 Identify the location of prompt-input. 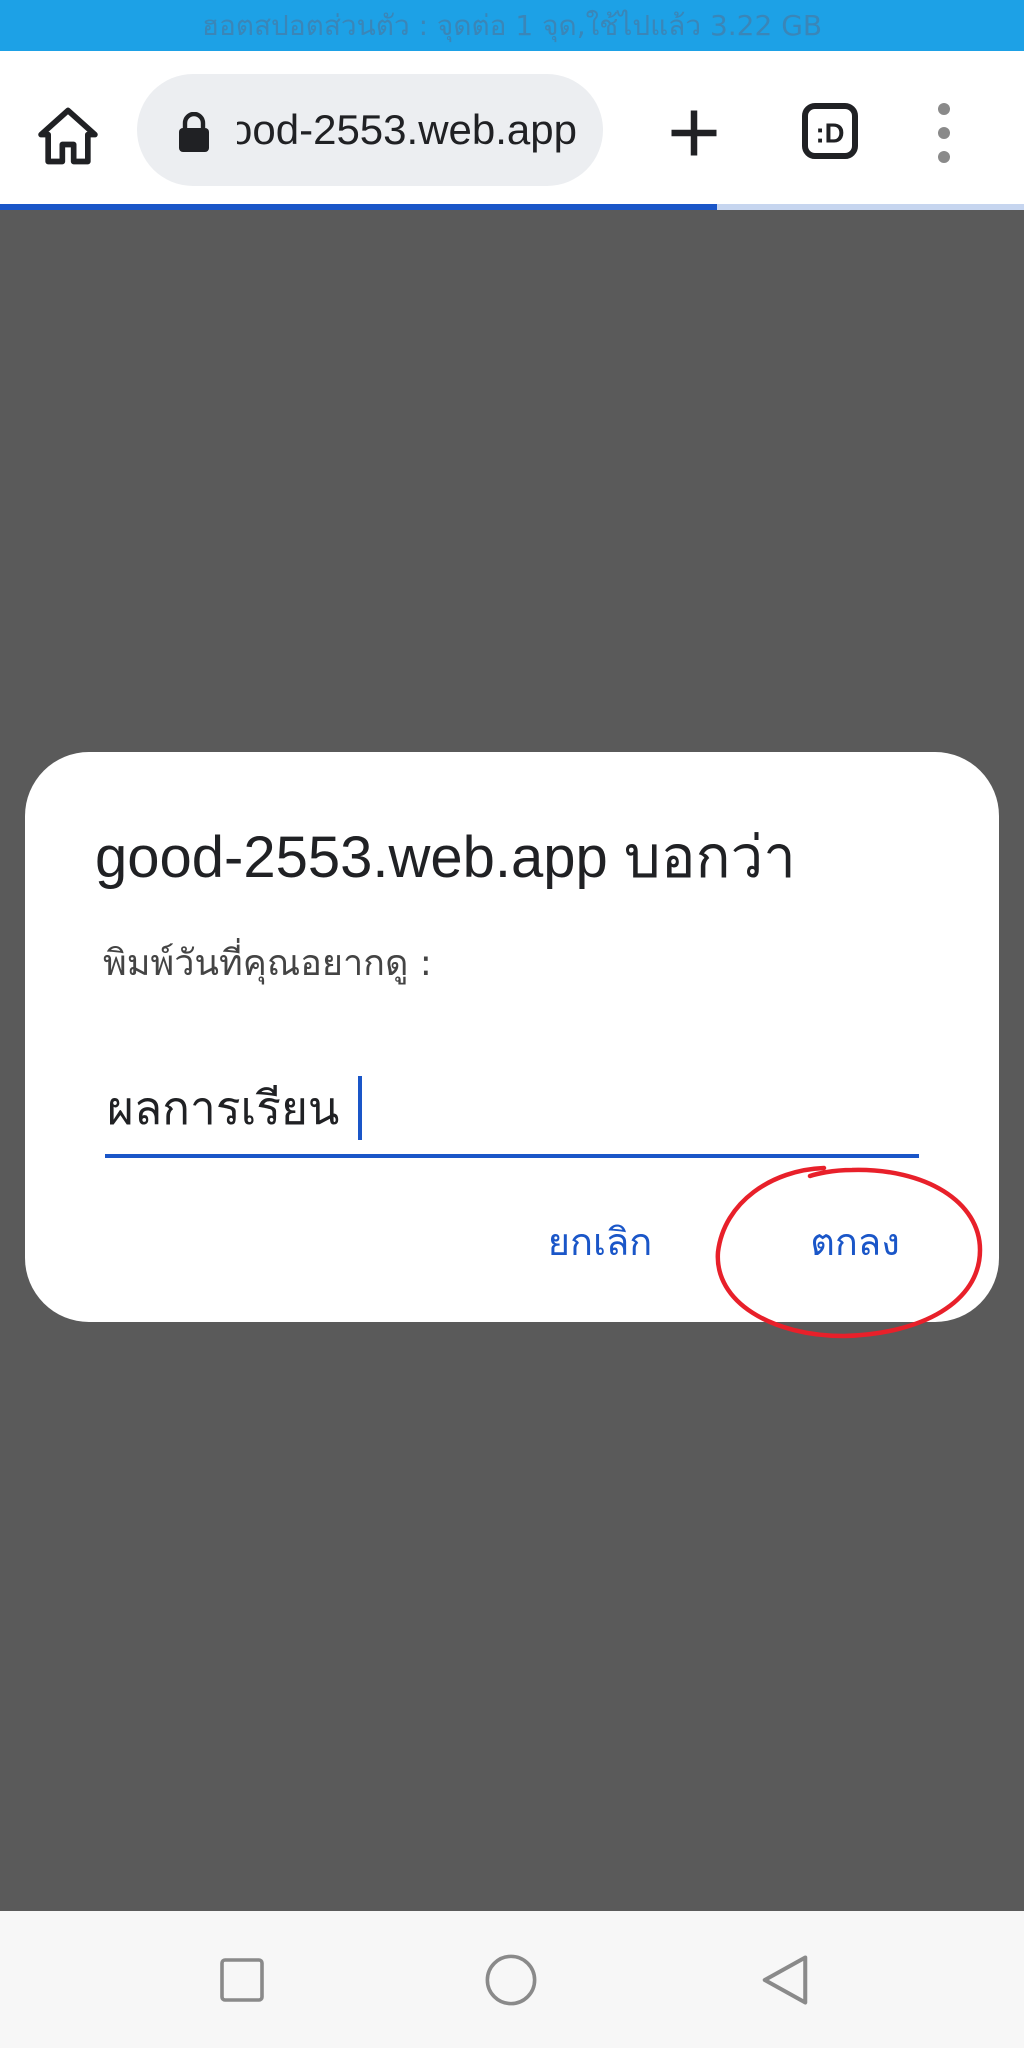
(512, 1110).